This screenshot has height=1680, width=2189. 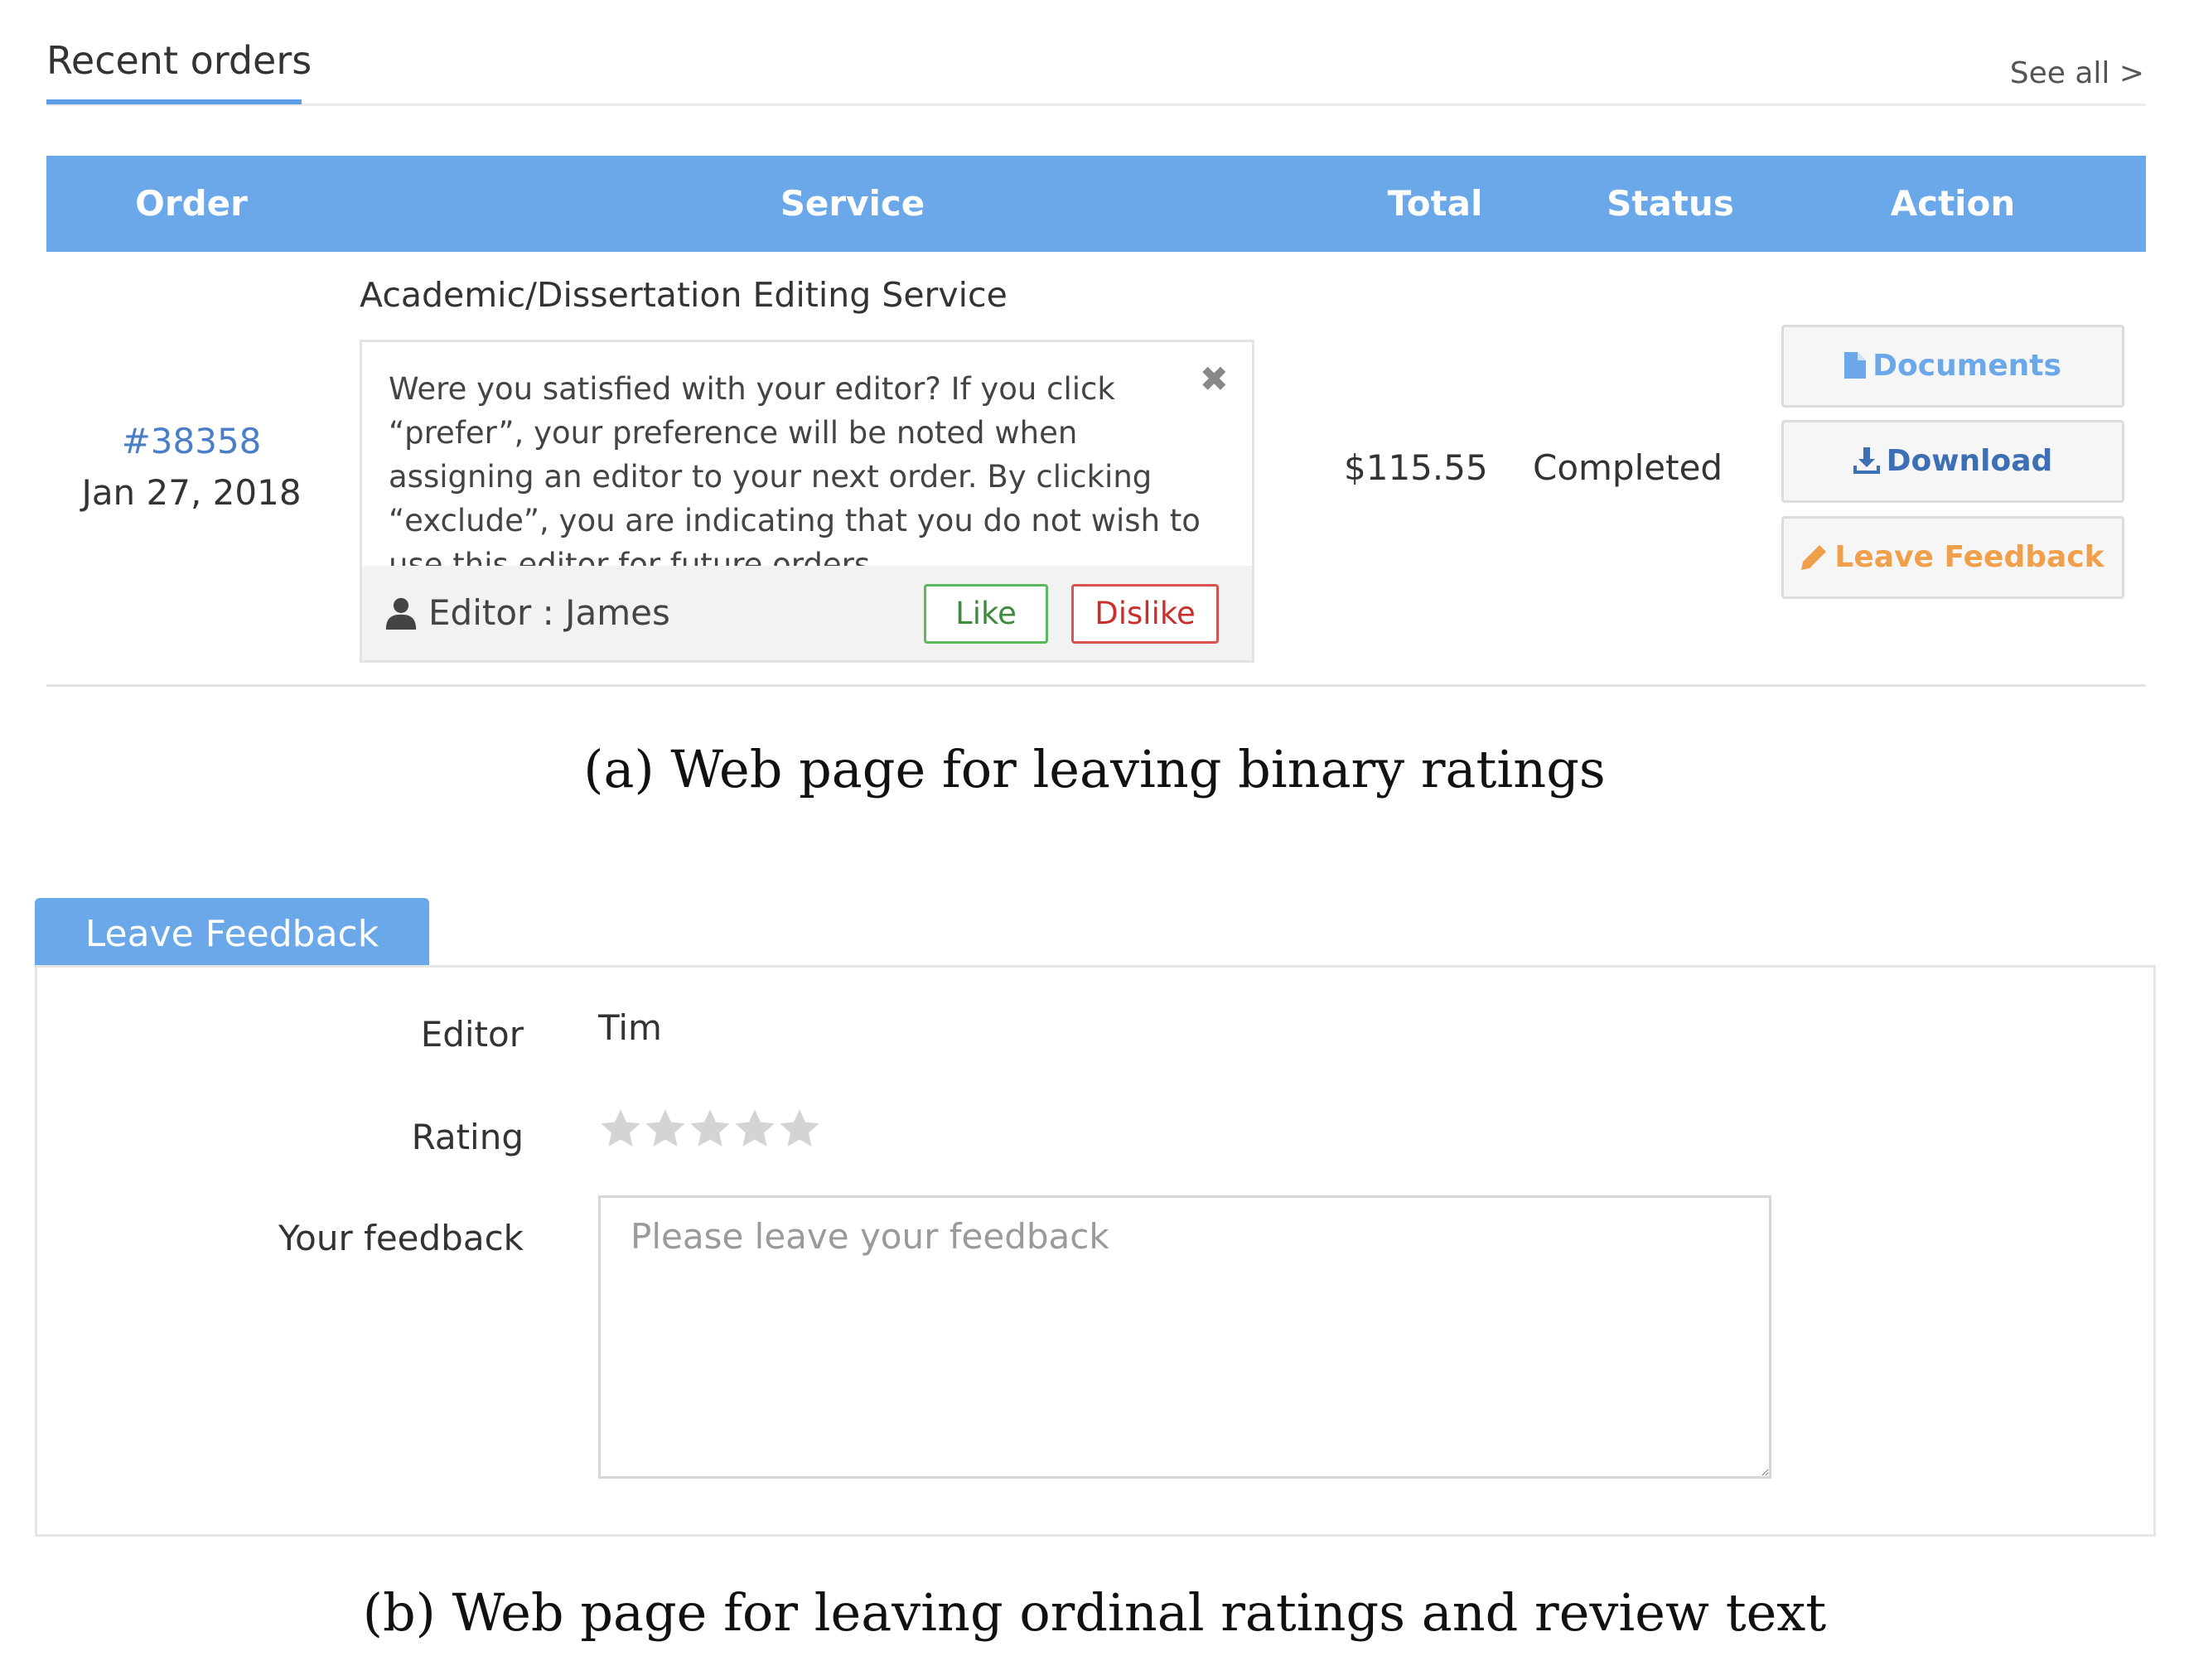 What do you see at coordinates (1670, 203) in the screenshot?
I see `column-header-status: Status` at bounding box center [1670, 203].